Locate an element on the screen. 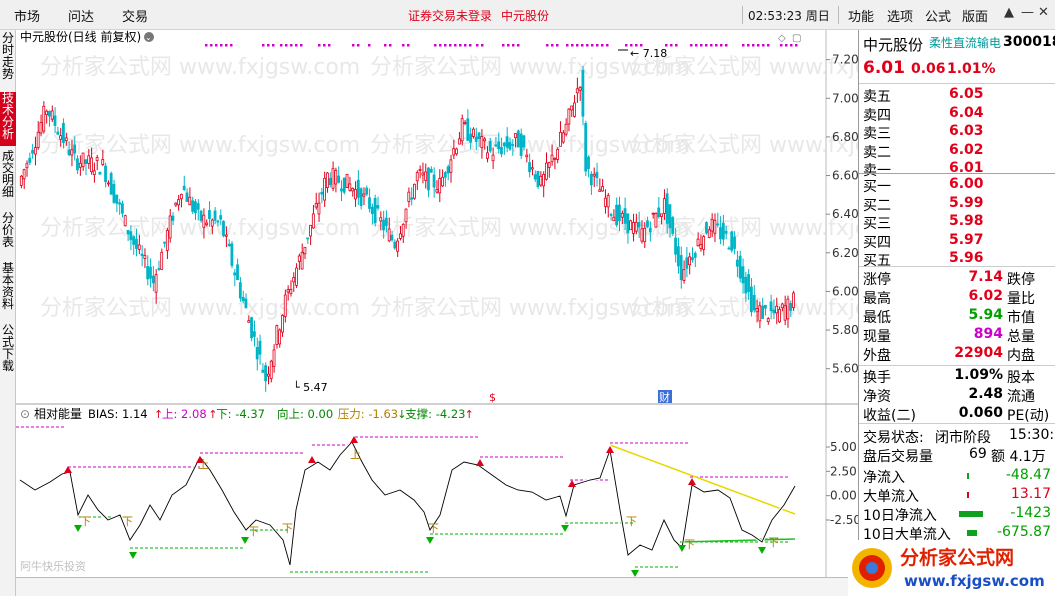 The image size is (1055, 598). event-marker: $ is located at coordinates (492, 397).